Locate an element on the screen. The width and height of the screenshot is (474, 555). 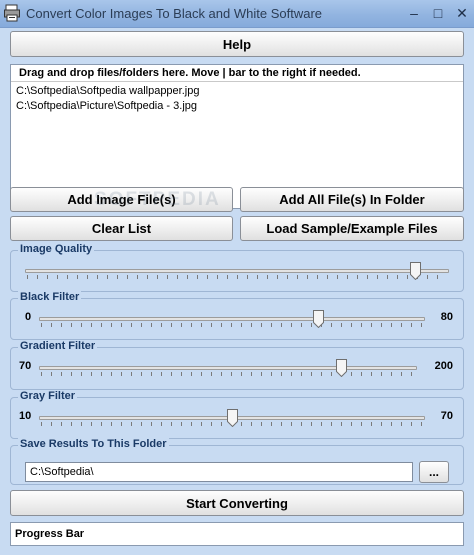
start-converting-button: Start Converting is located at coordinates (237, 503).